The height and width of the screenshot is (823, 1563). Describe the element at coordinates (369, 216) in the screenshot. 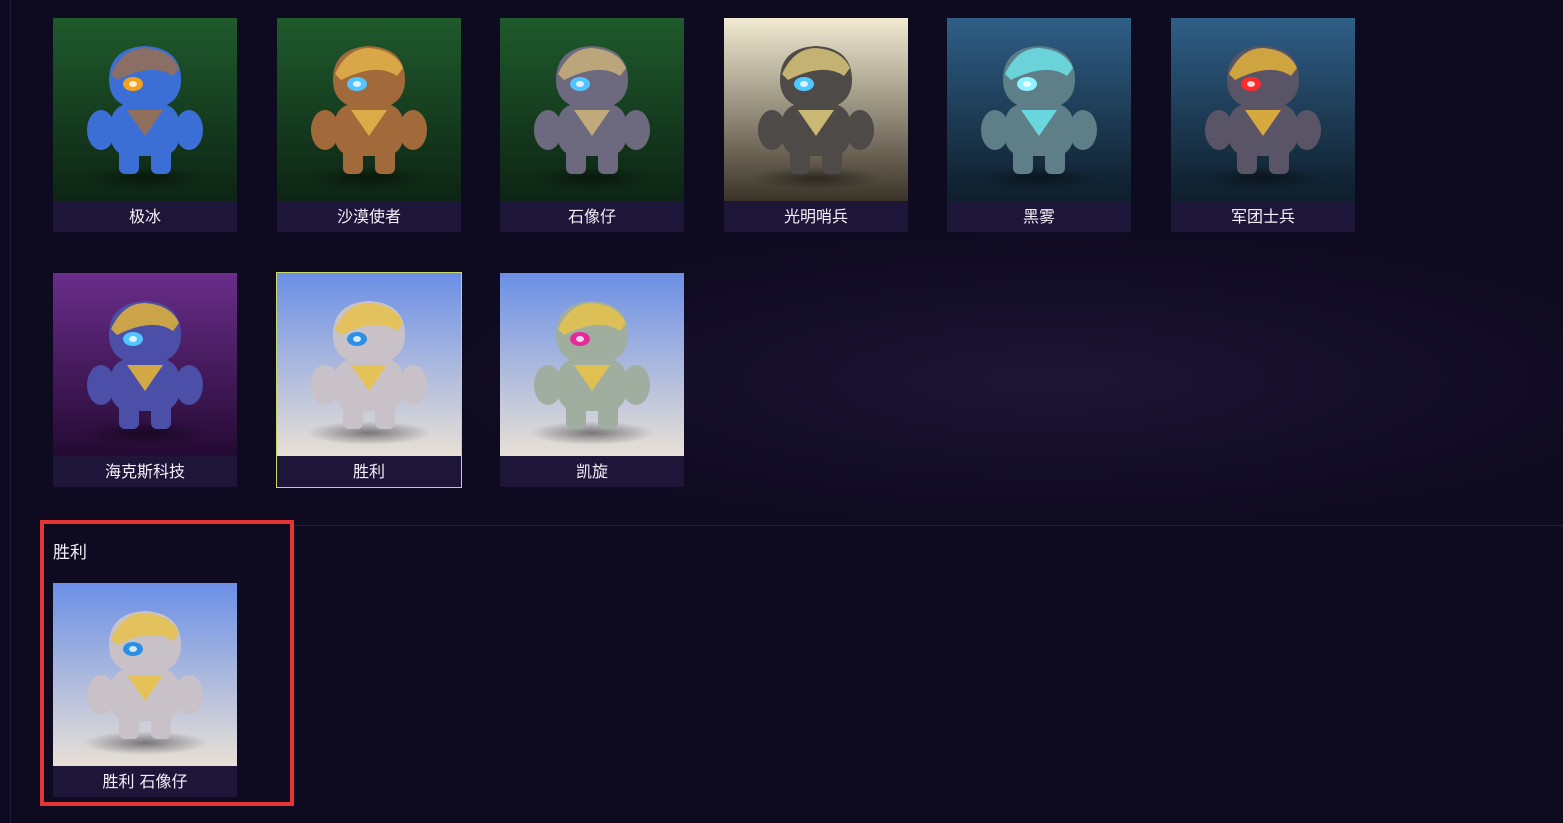

I see `skin-label: 沙漠使者` at that location.